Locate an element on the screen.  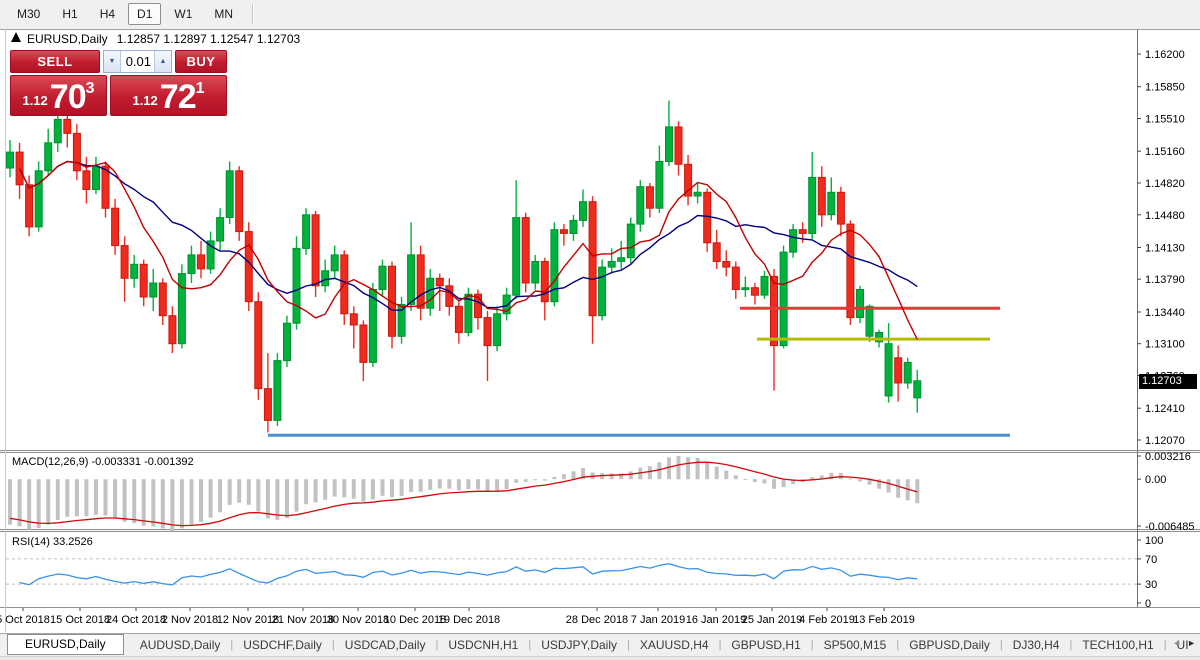
tab-scroll-left-icon: ◄ is located at coordinates (1176, 643).